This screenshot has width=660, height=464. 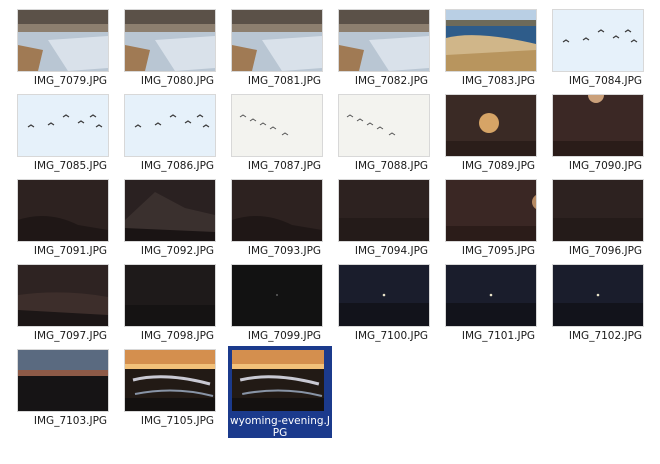 I want to click on file-name-label: IMG_7084.JPG, so click(x=605, y=81).